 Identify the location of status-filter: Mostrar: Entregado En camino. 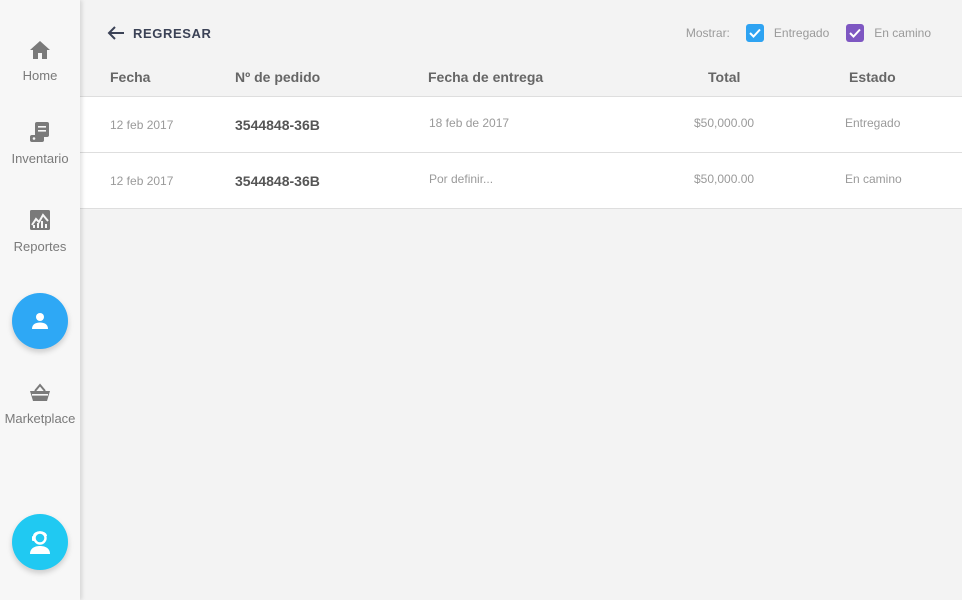
(808, 33).